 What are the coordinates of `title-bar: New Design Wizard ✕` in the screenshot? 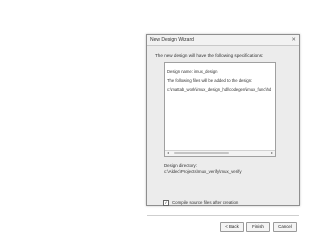 It's located at (223, 40).